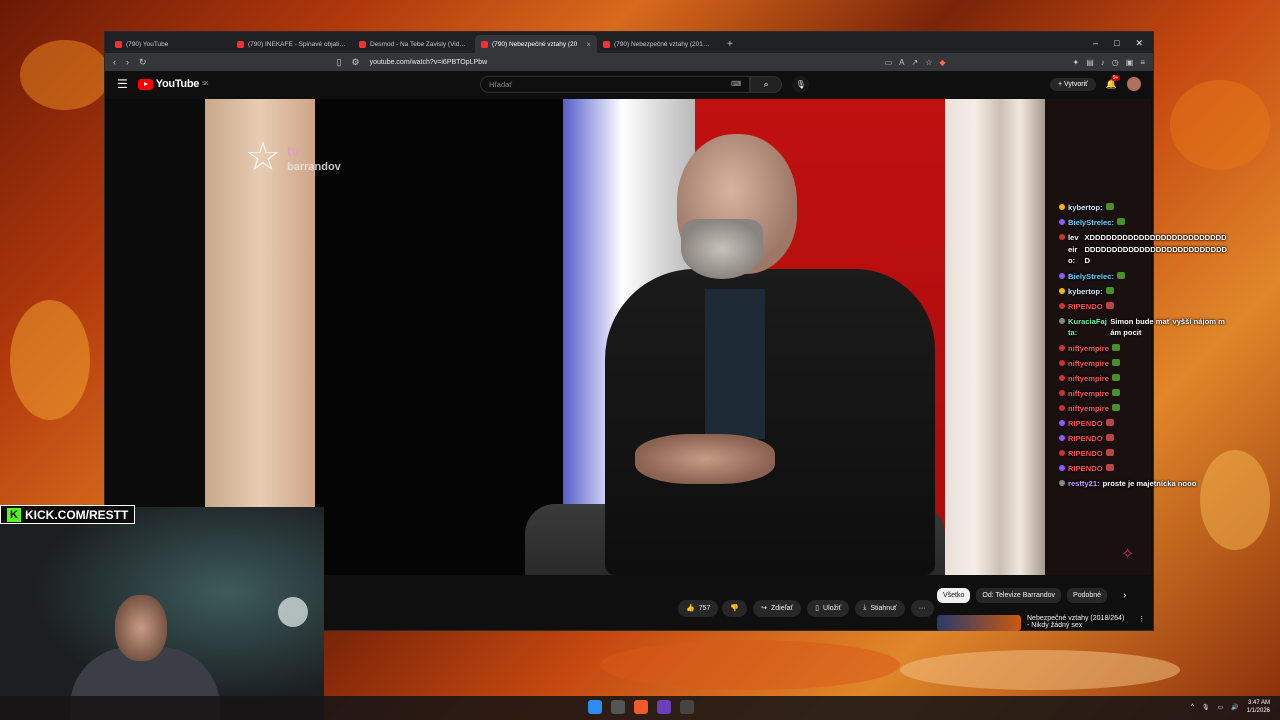 The image size is (1280, 720). What do you see at coordinates (292, 44) in the screenshot?
I see `browser-tab: (790) INEKAFE - Špinavé objatie - Yo` at bounding box center [292, 44].